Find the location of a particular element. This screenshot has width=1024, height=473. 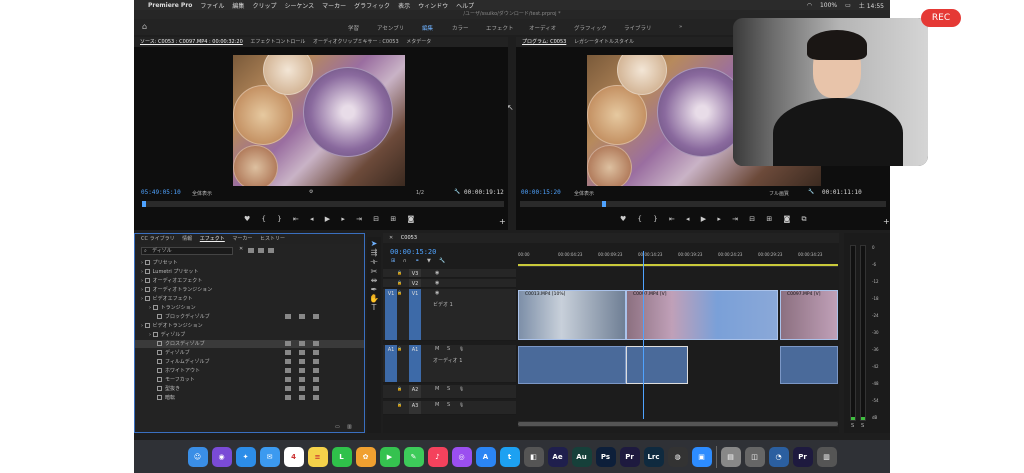

source-video-frame is located at coordinates (319, 120).